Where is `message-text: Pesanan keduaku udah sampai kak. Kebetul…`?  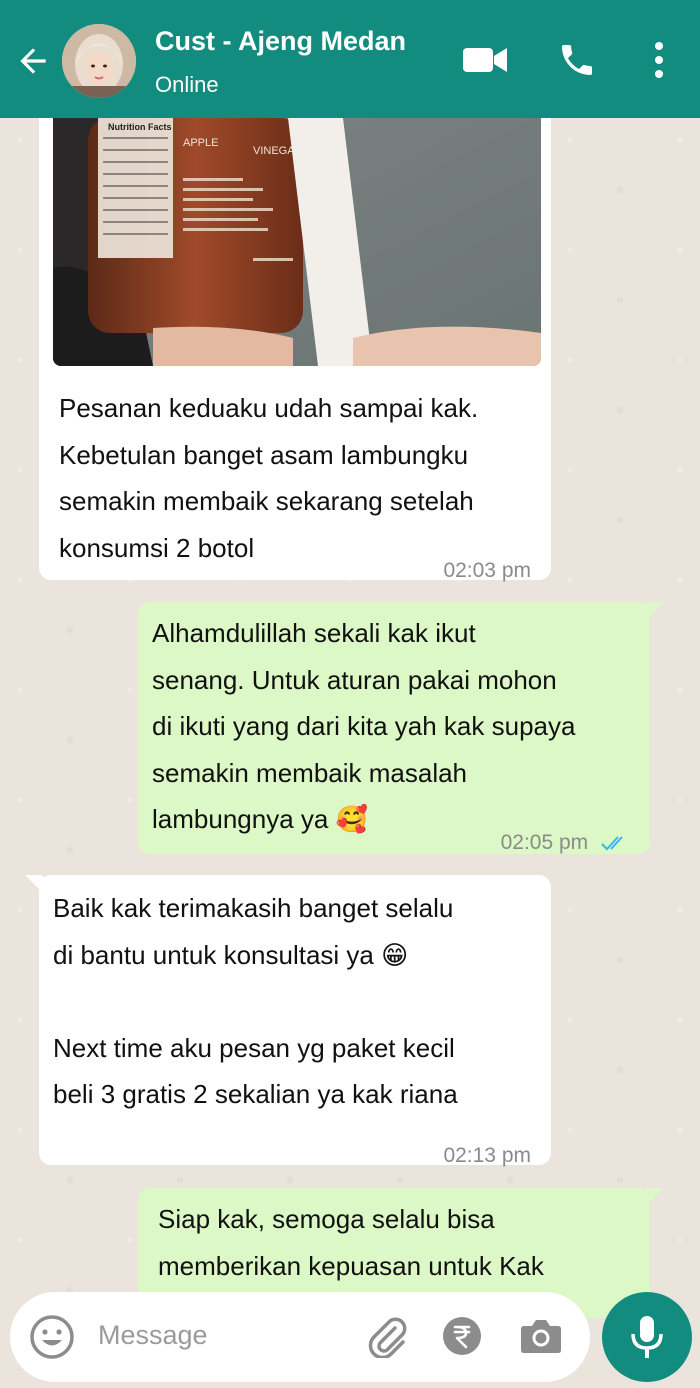
message-text: Pesanan keduaku udah sampai kak. Kebetul… is located at coordinates (269, 478).